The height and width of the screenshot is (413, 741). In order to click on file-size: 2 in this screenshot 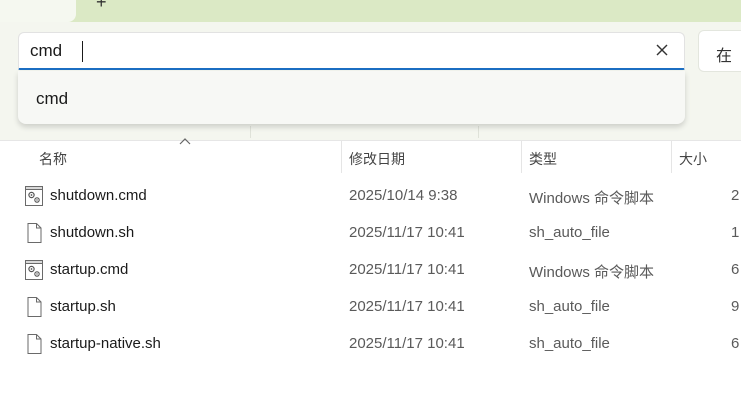, I will do `click(735, 195)`.